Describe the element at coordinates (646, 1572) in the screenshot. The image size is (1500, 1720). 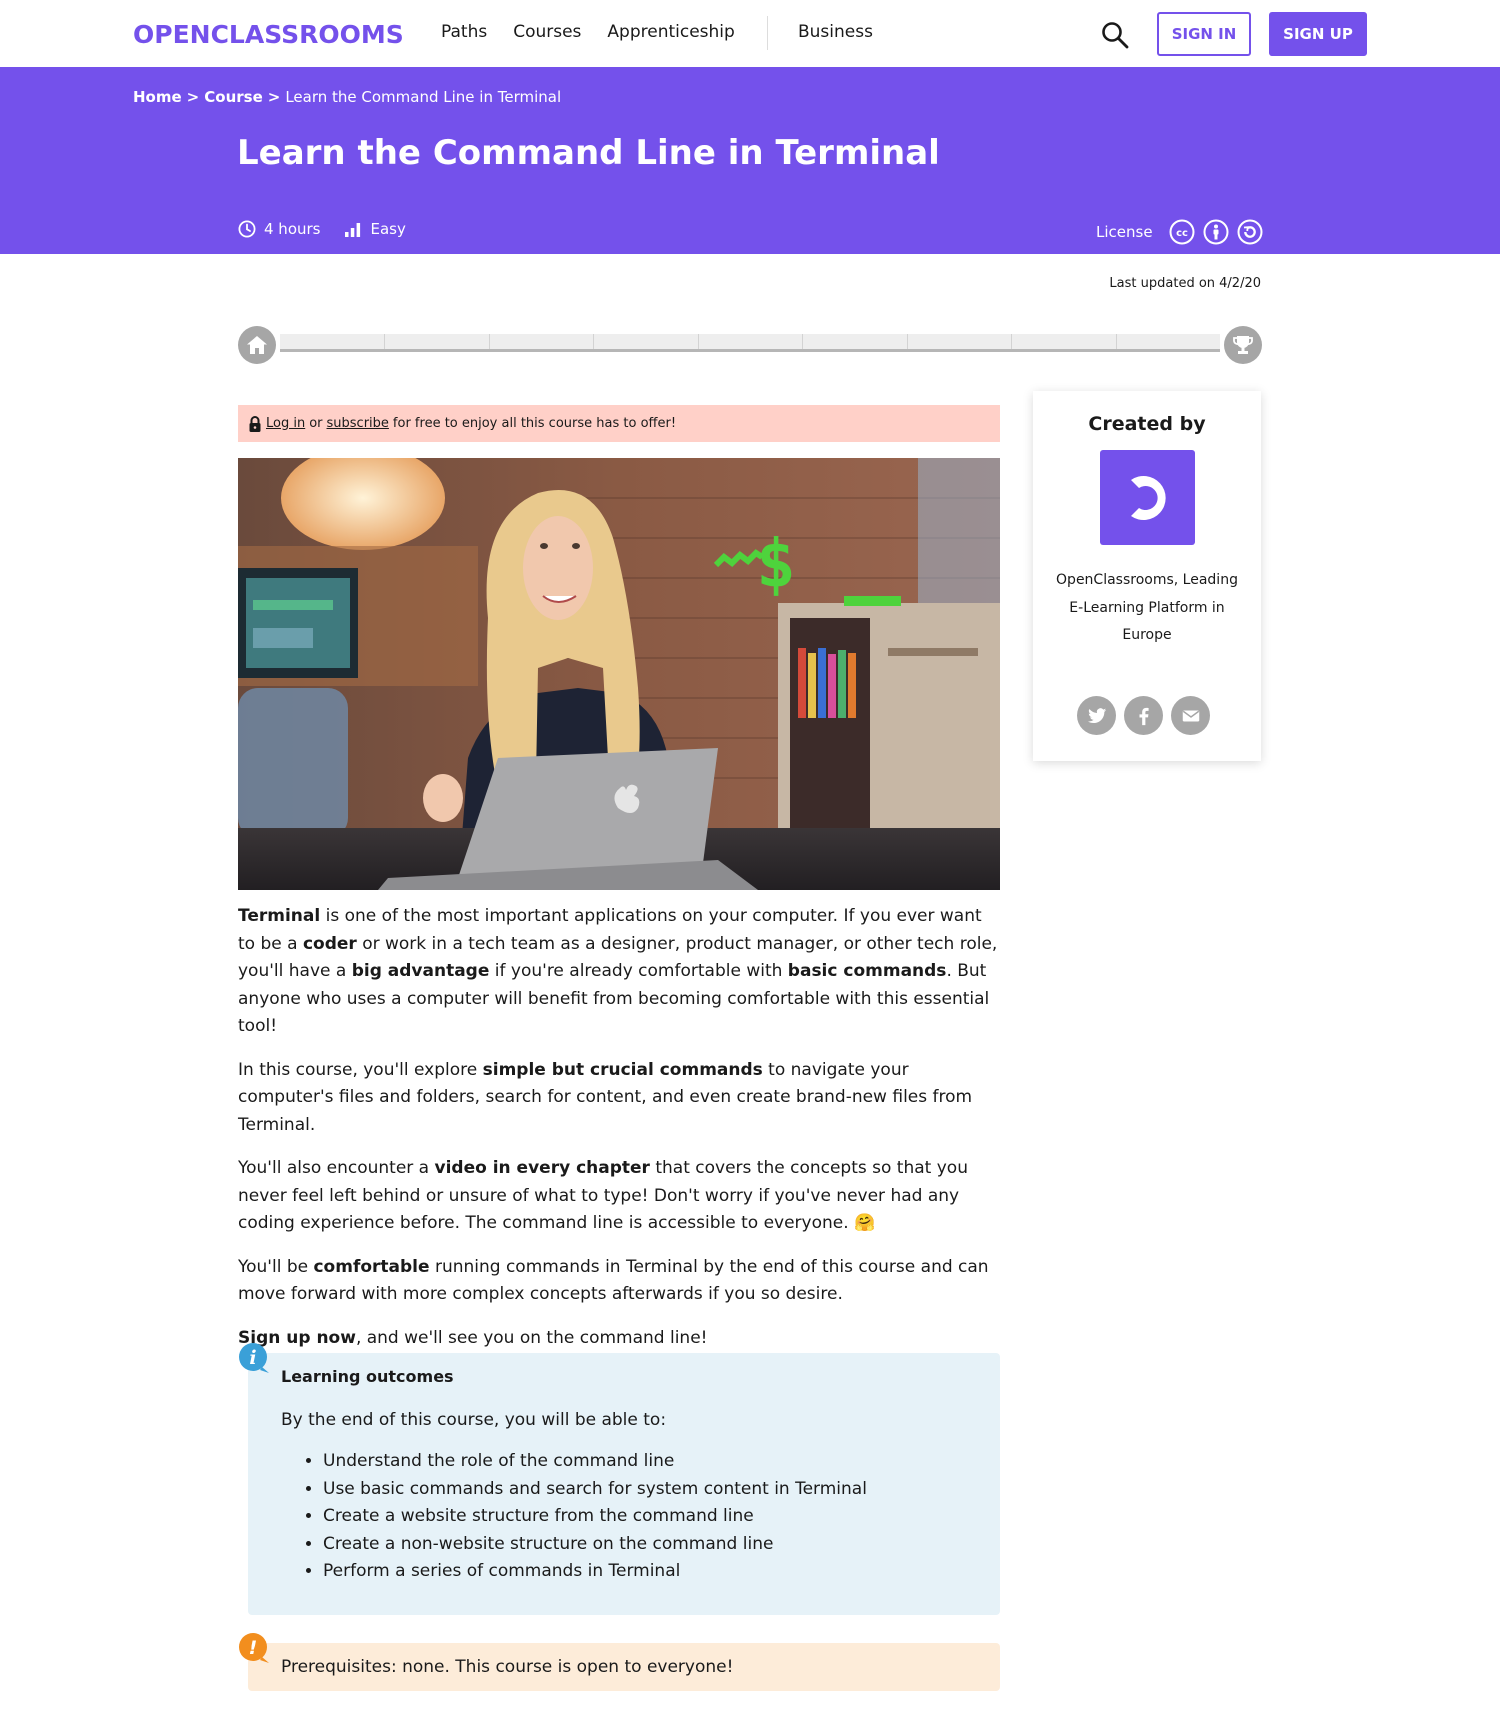
I see `list-item: Perform a series of commands in Terminal` at that location.